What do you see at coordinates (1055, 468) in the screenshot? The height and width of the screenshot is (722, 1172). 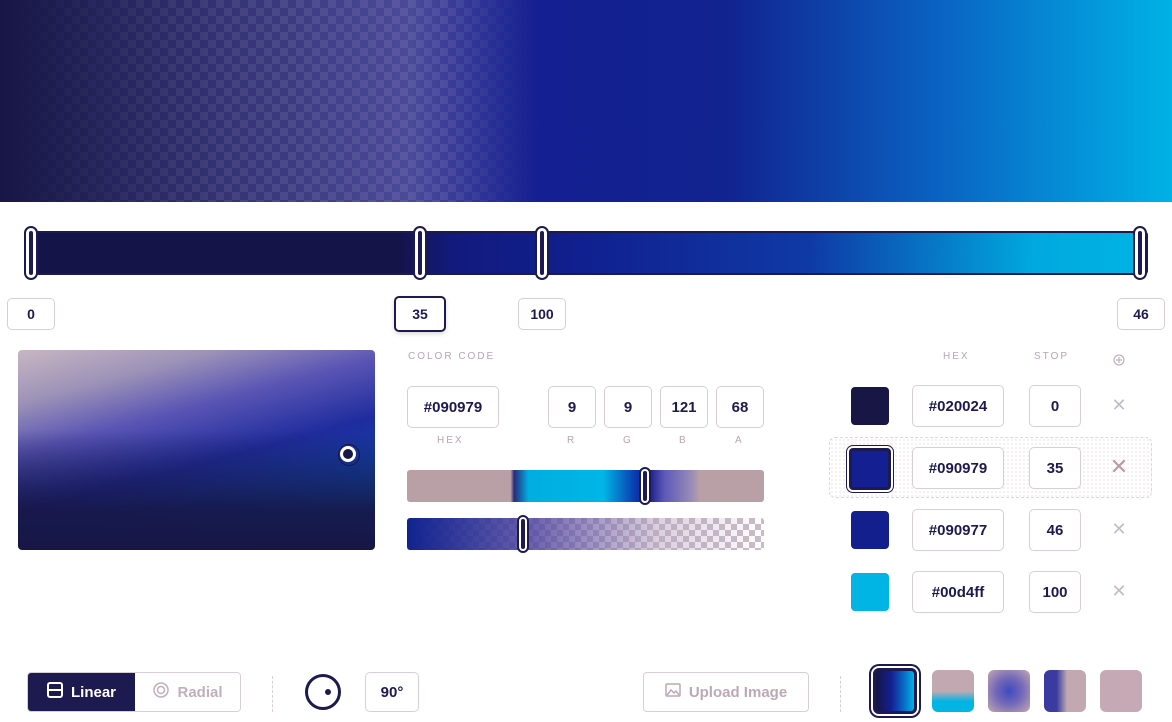 I see `stop-position-35: 35` at bounding box center [1055, 468].